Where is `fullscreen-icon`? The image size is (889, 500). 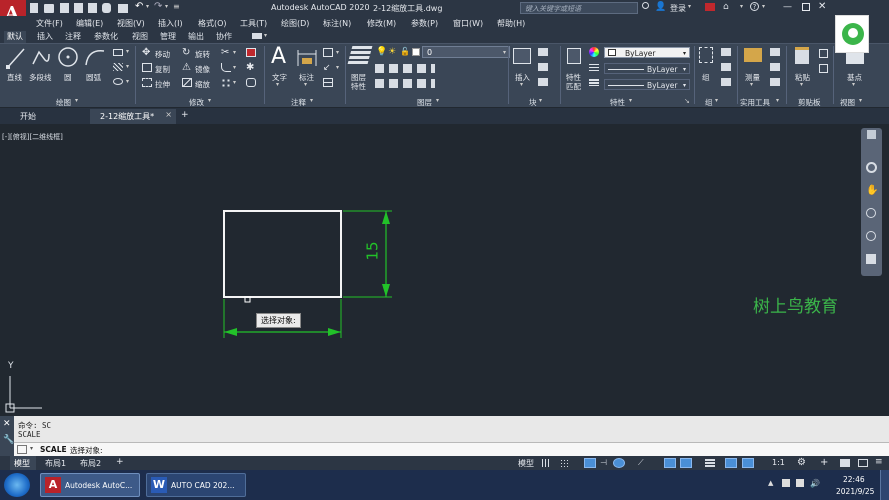
fullscreen-icon is located at coordinates (863, 463).